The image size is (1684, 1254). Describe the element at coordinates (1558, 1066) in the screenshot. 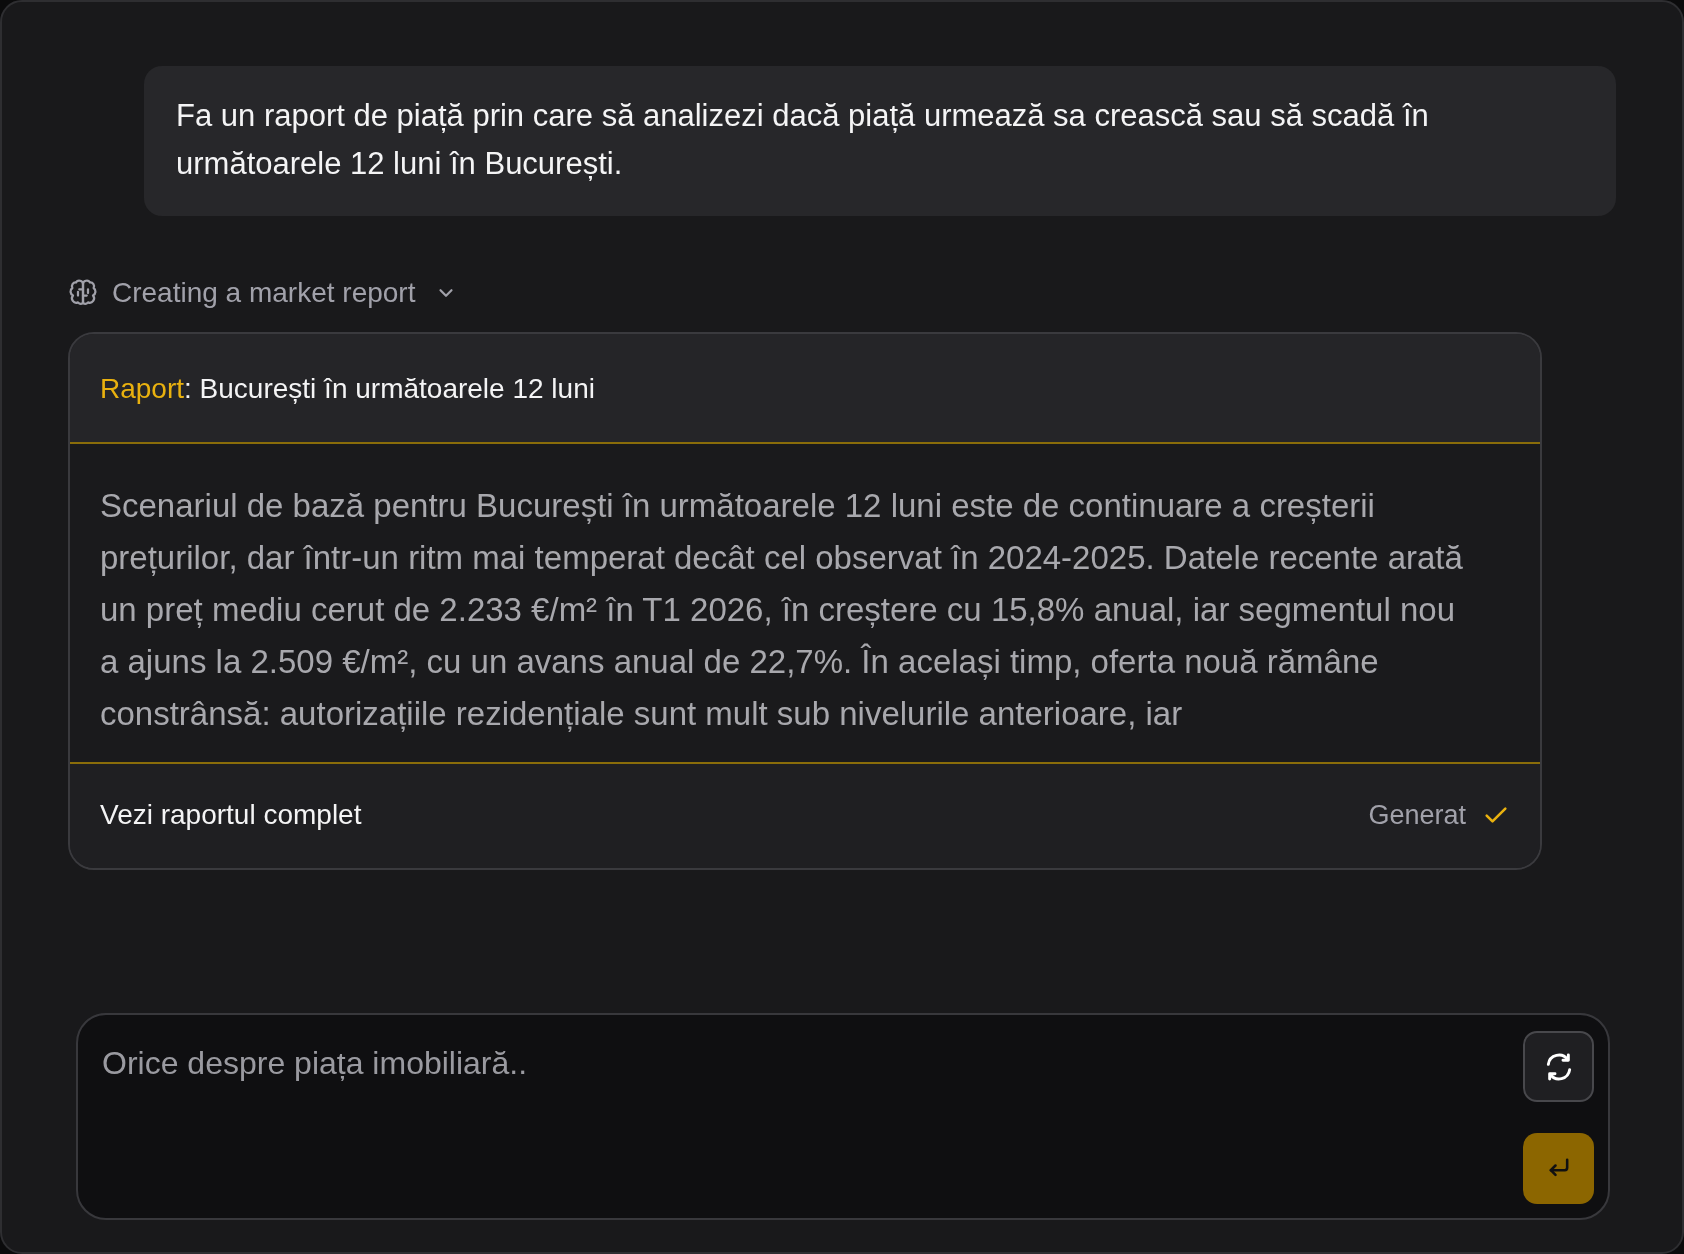

I see `refresh-button` at that location.